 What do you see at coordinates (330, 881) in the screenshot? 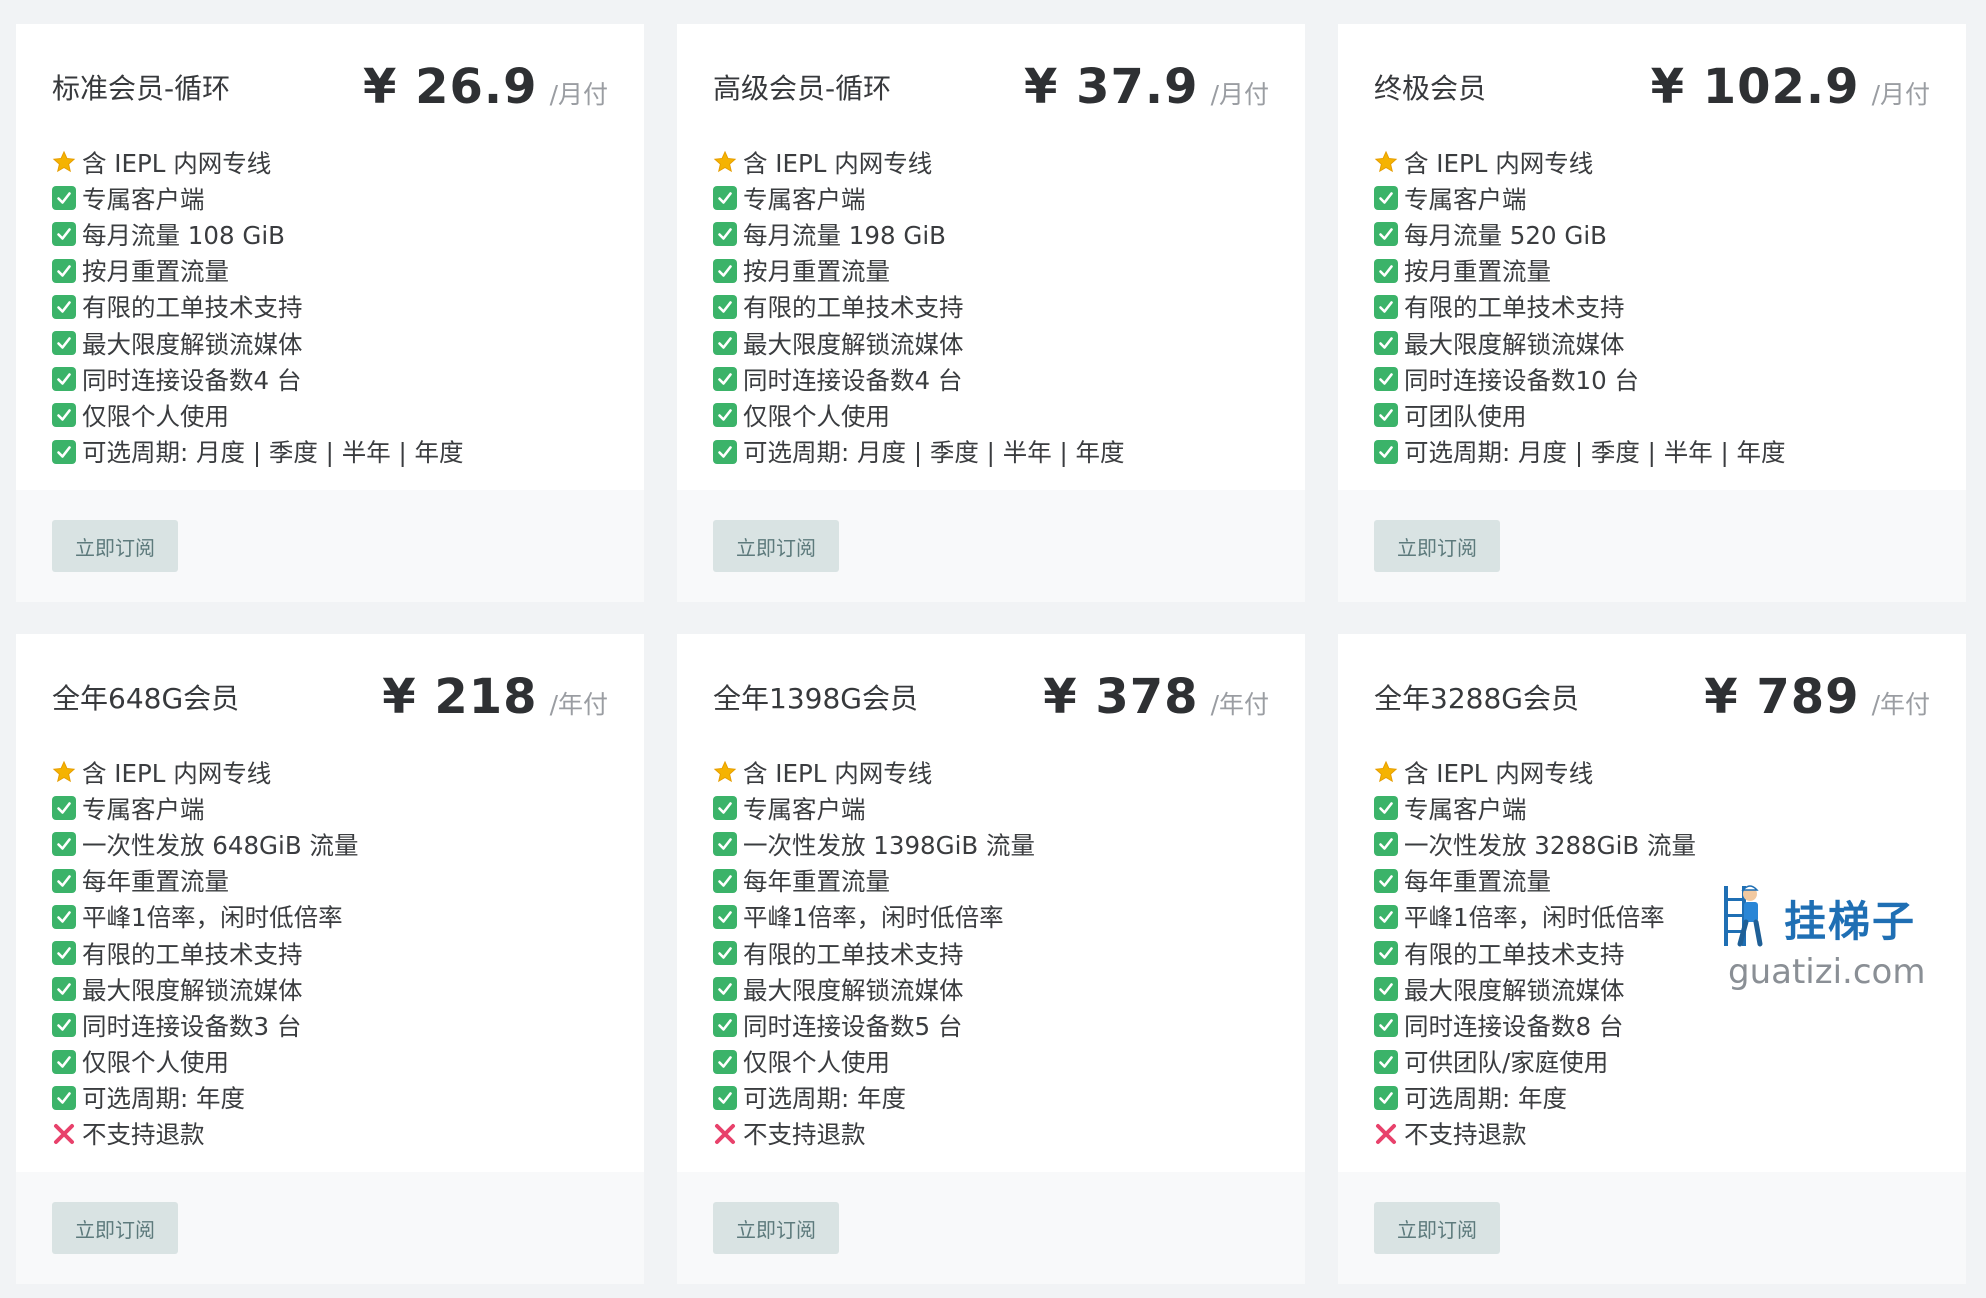
I see `feature-item: 每年重置流量` at bounding box center [330, 881].